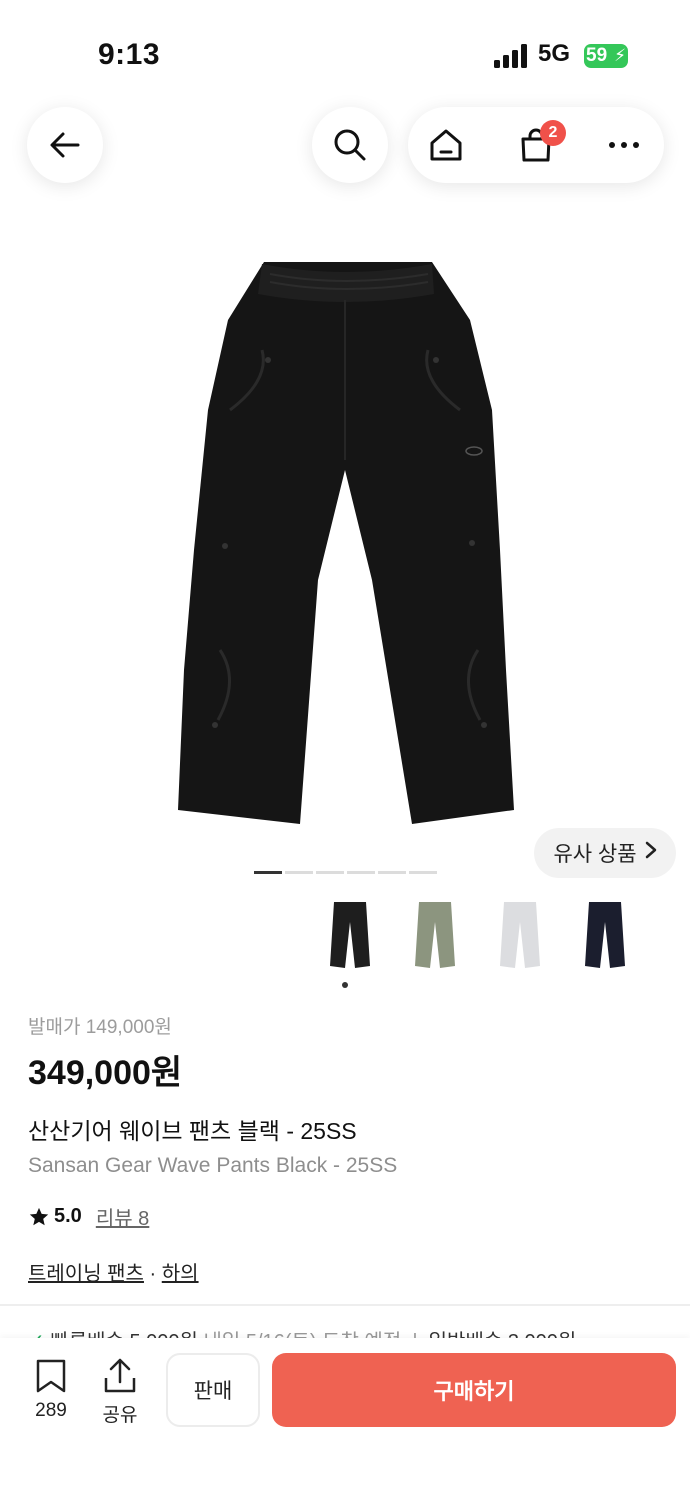 Image resolution: width=690 pixels, height=1500 pixels. I want to click on buy-button: 구매하기, so click(474, 1390).